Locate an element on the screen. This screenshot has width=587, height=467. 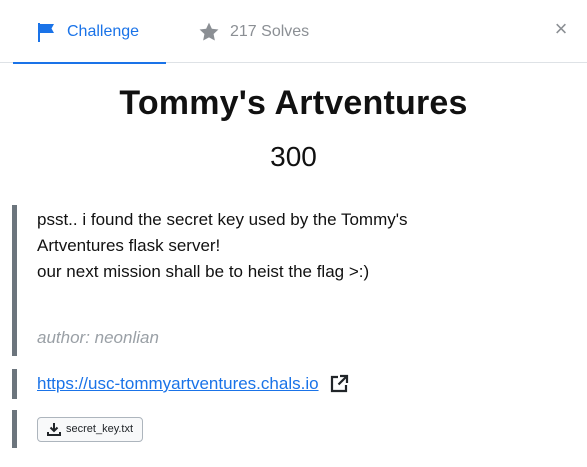
tab-solves: 217 Solves is located at coordinates (245, 31).